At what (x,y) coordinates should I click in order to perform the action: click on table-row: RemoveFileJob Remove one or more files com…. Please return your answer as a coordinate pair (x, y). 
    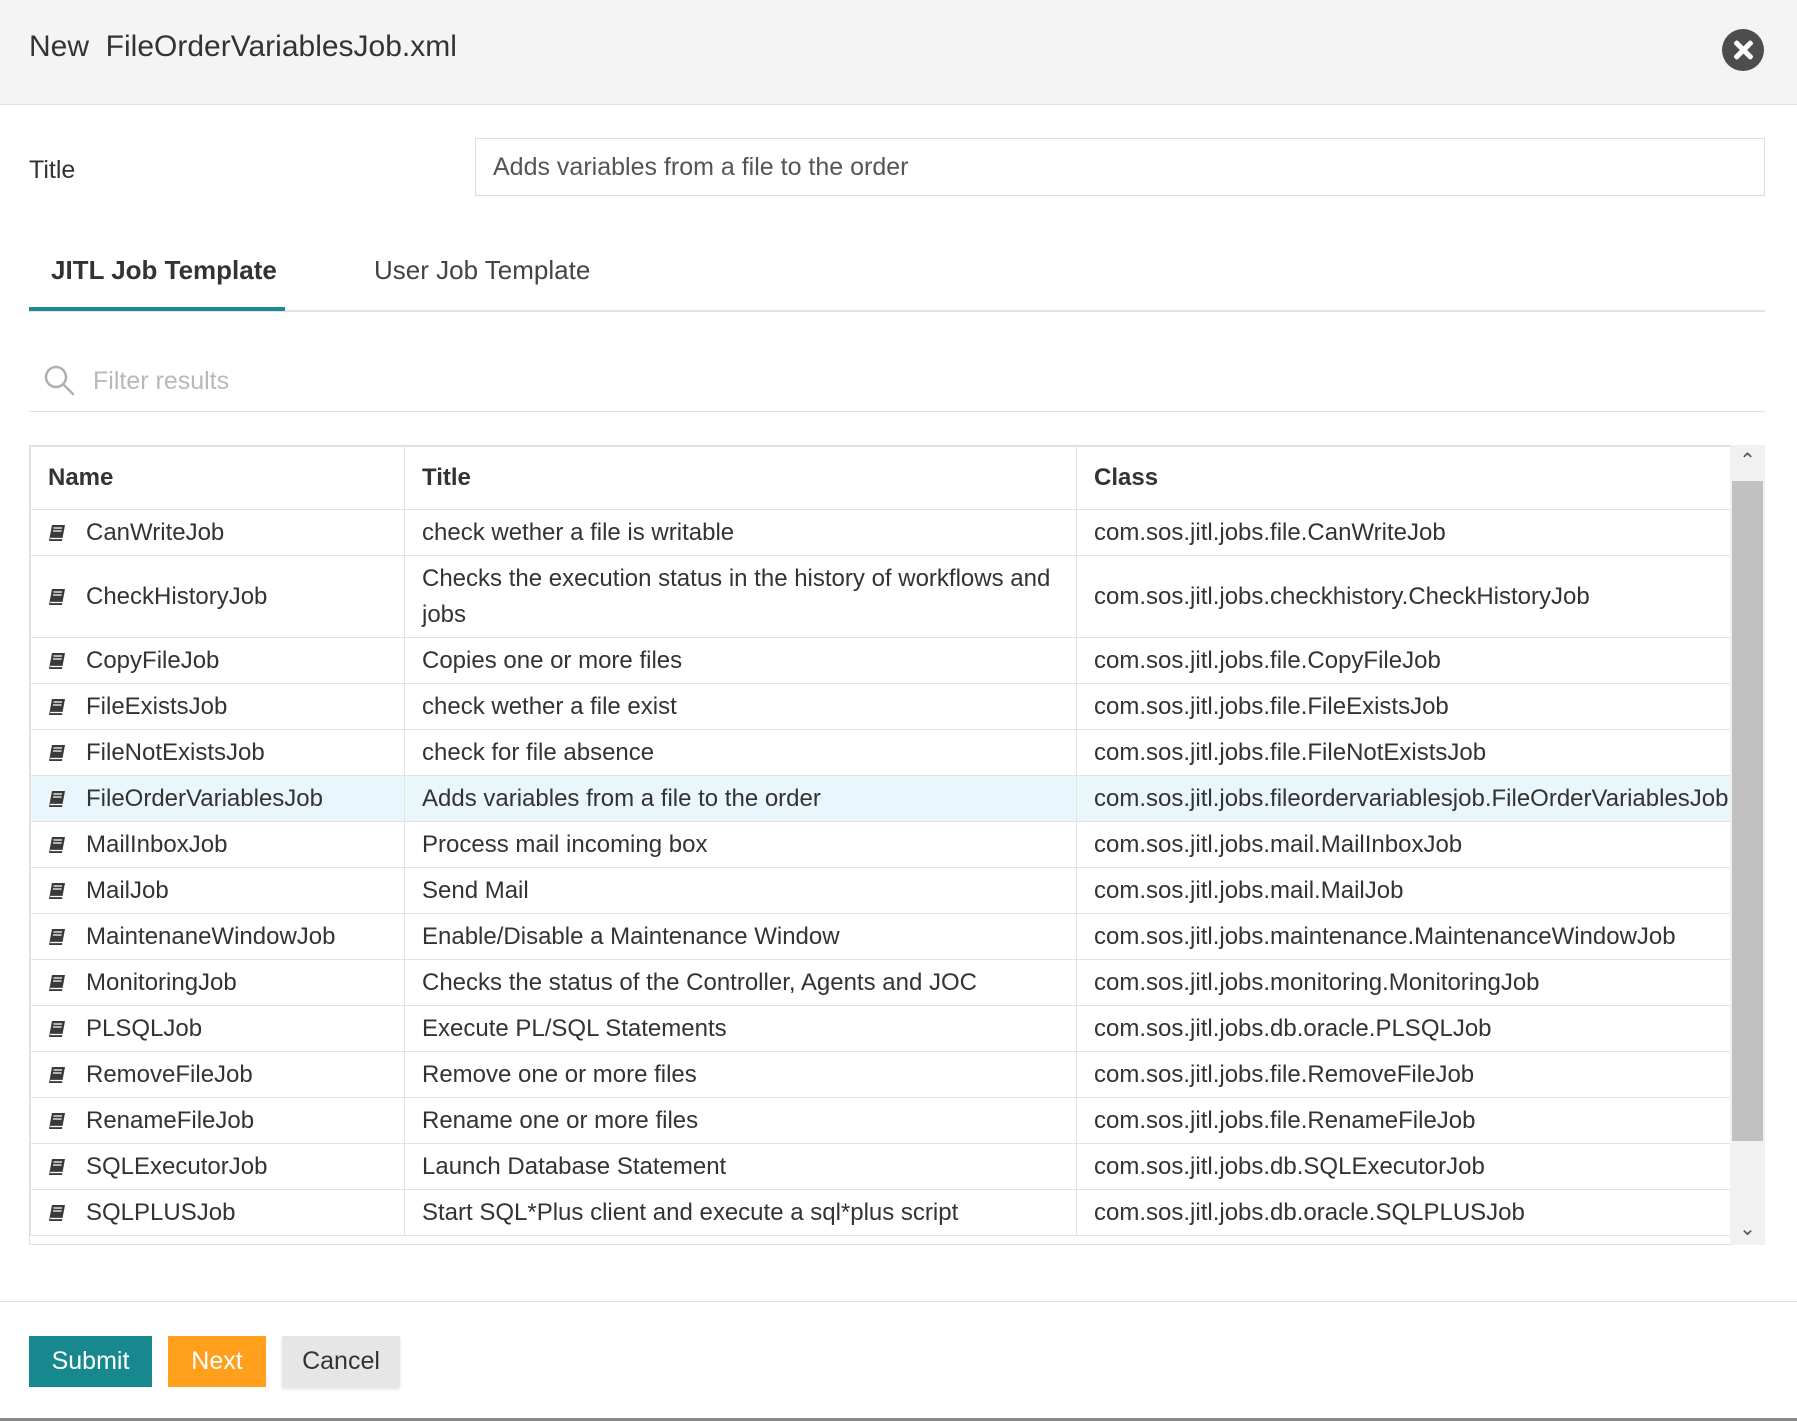
    Looking at the image, I should click on (881, 1074).